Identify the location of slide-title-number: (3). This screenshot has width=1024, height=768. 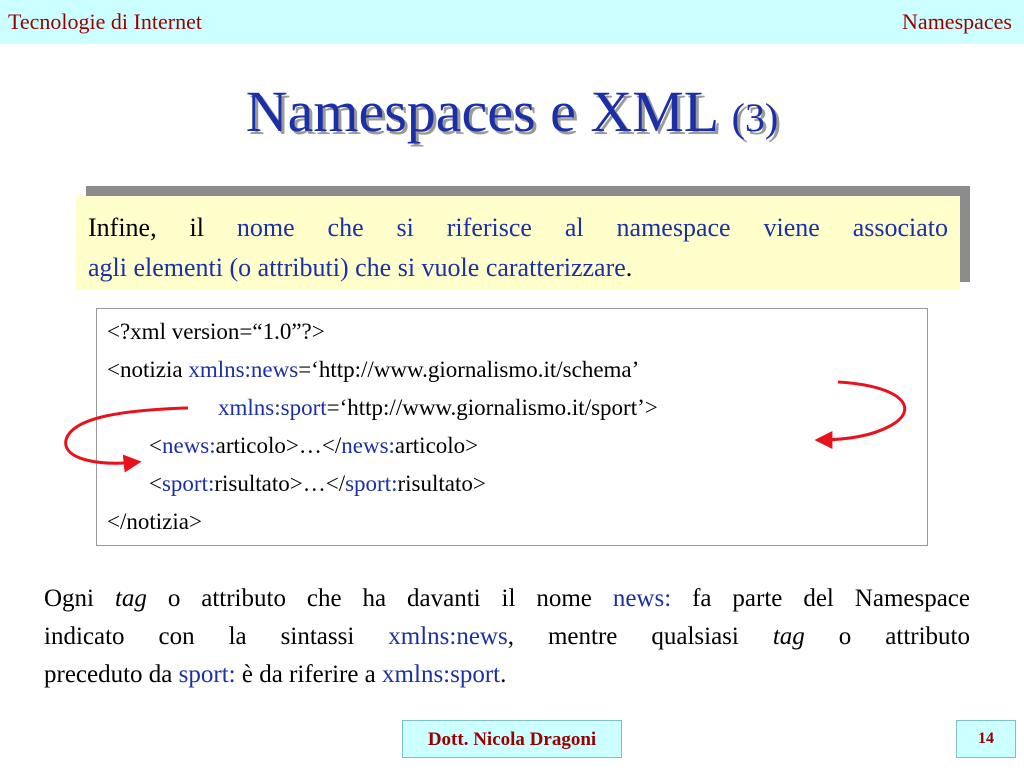
(755, 117).